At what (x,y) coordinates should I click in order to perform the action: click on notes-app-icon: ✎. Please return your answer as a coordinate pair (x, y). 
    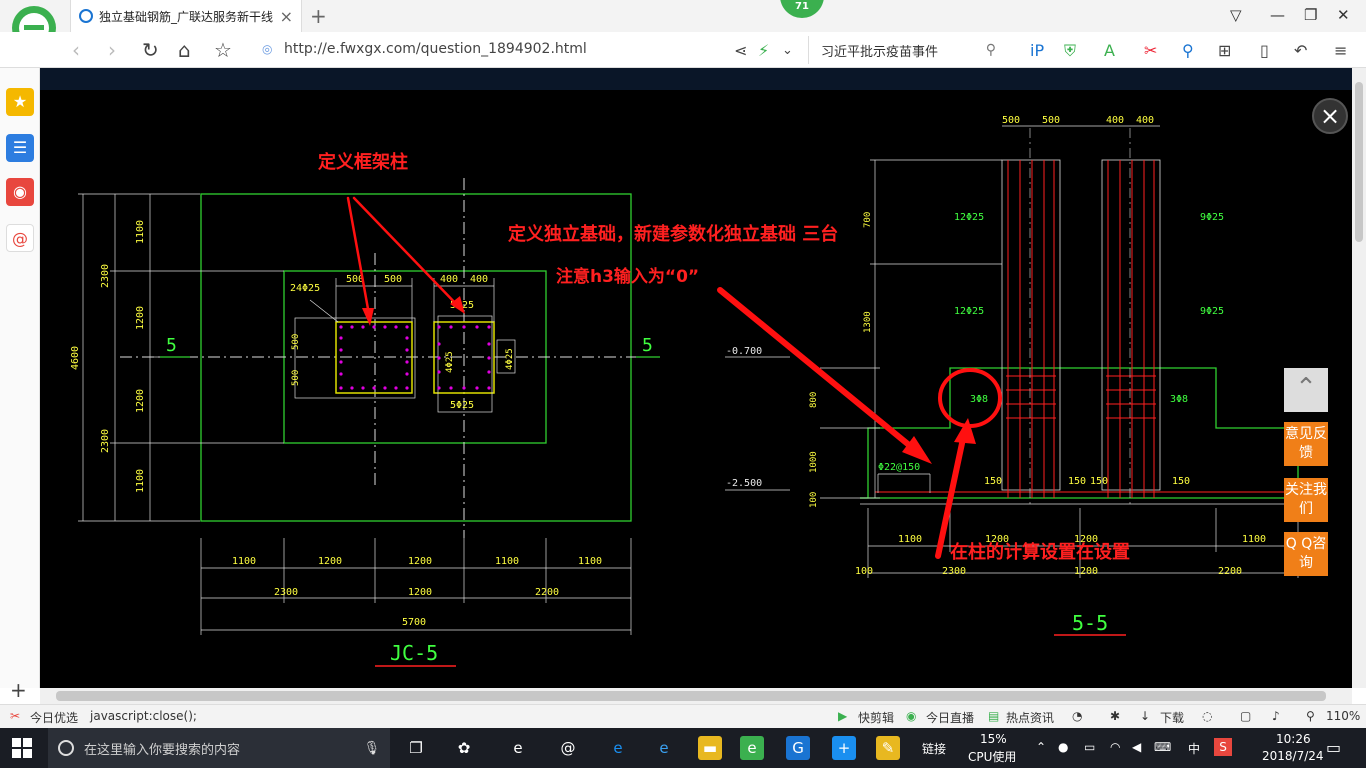
    Looking at the image, I should click on (888, 748).